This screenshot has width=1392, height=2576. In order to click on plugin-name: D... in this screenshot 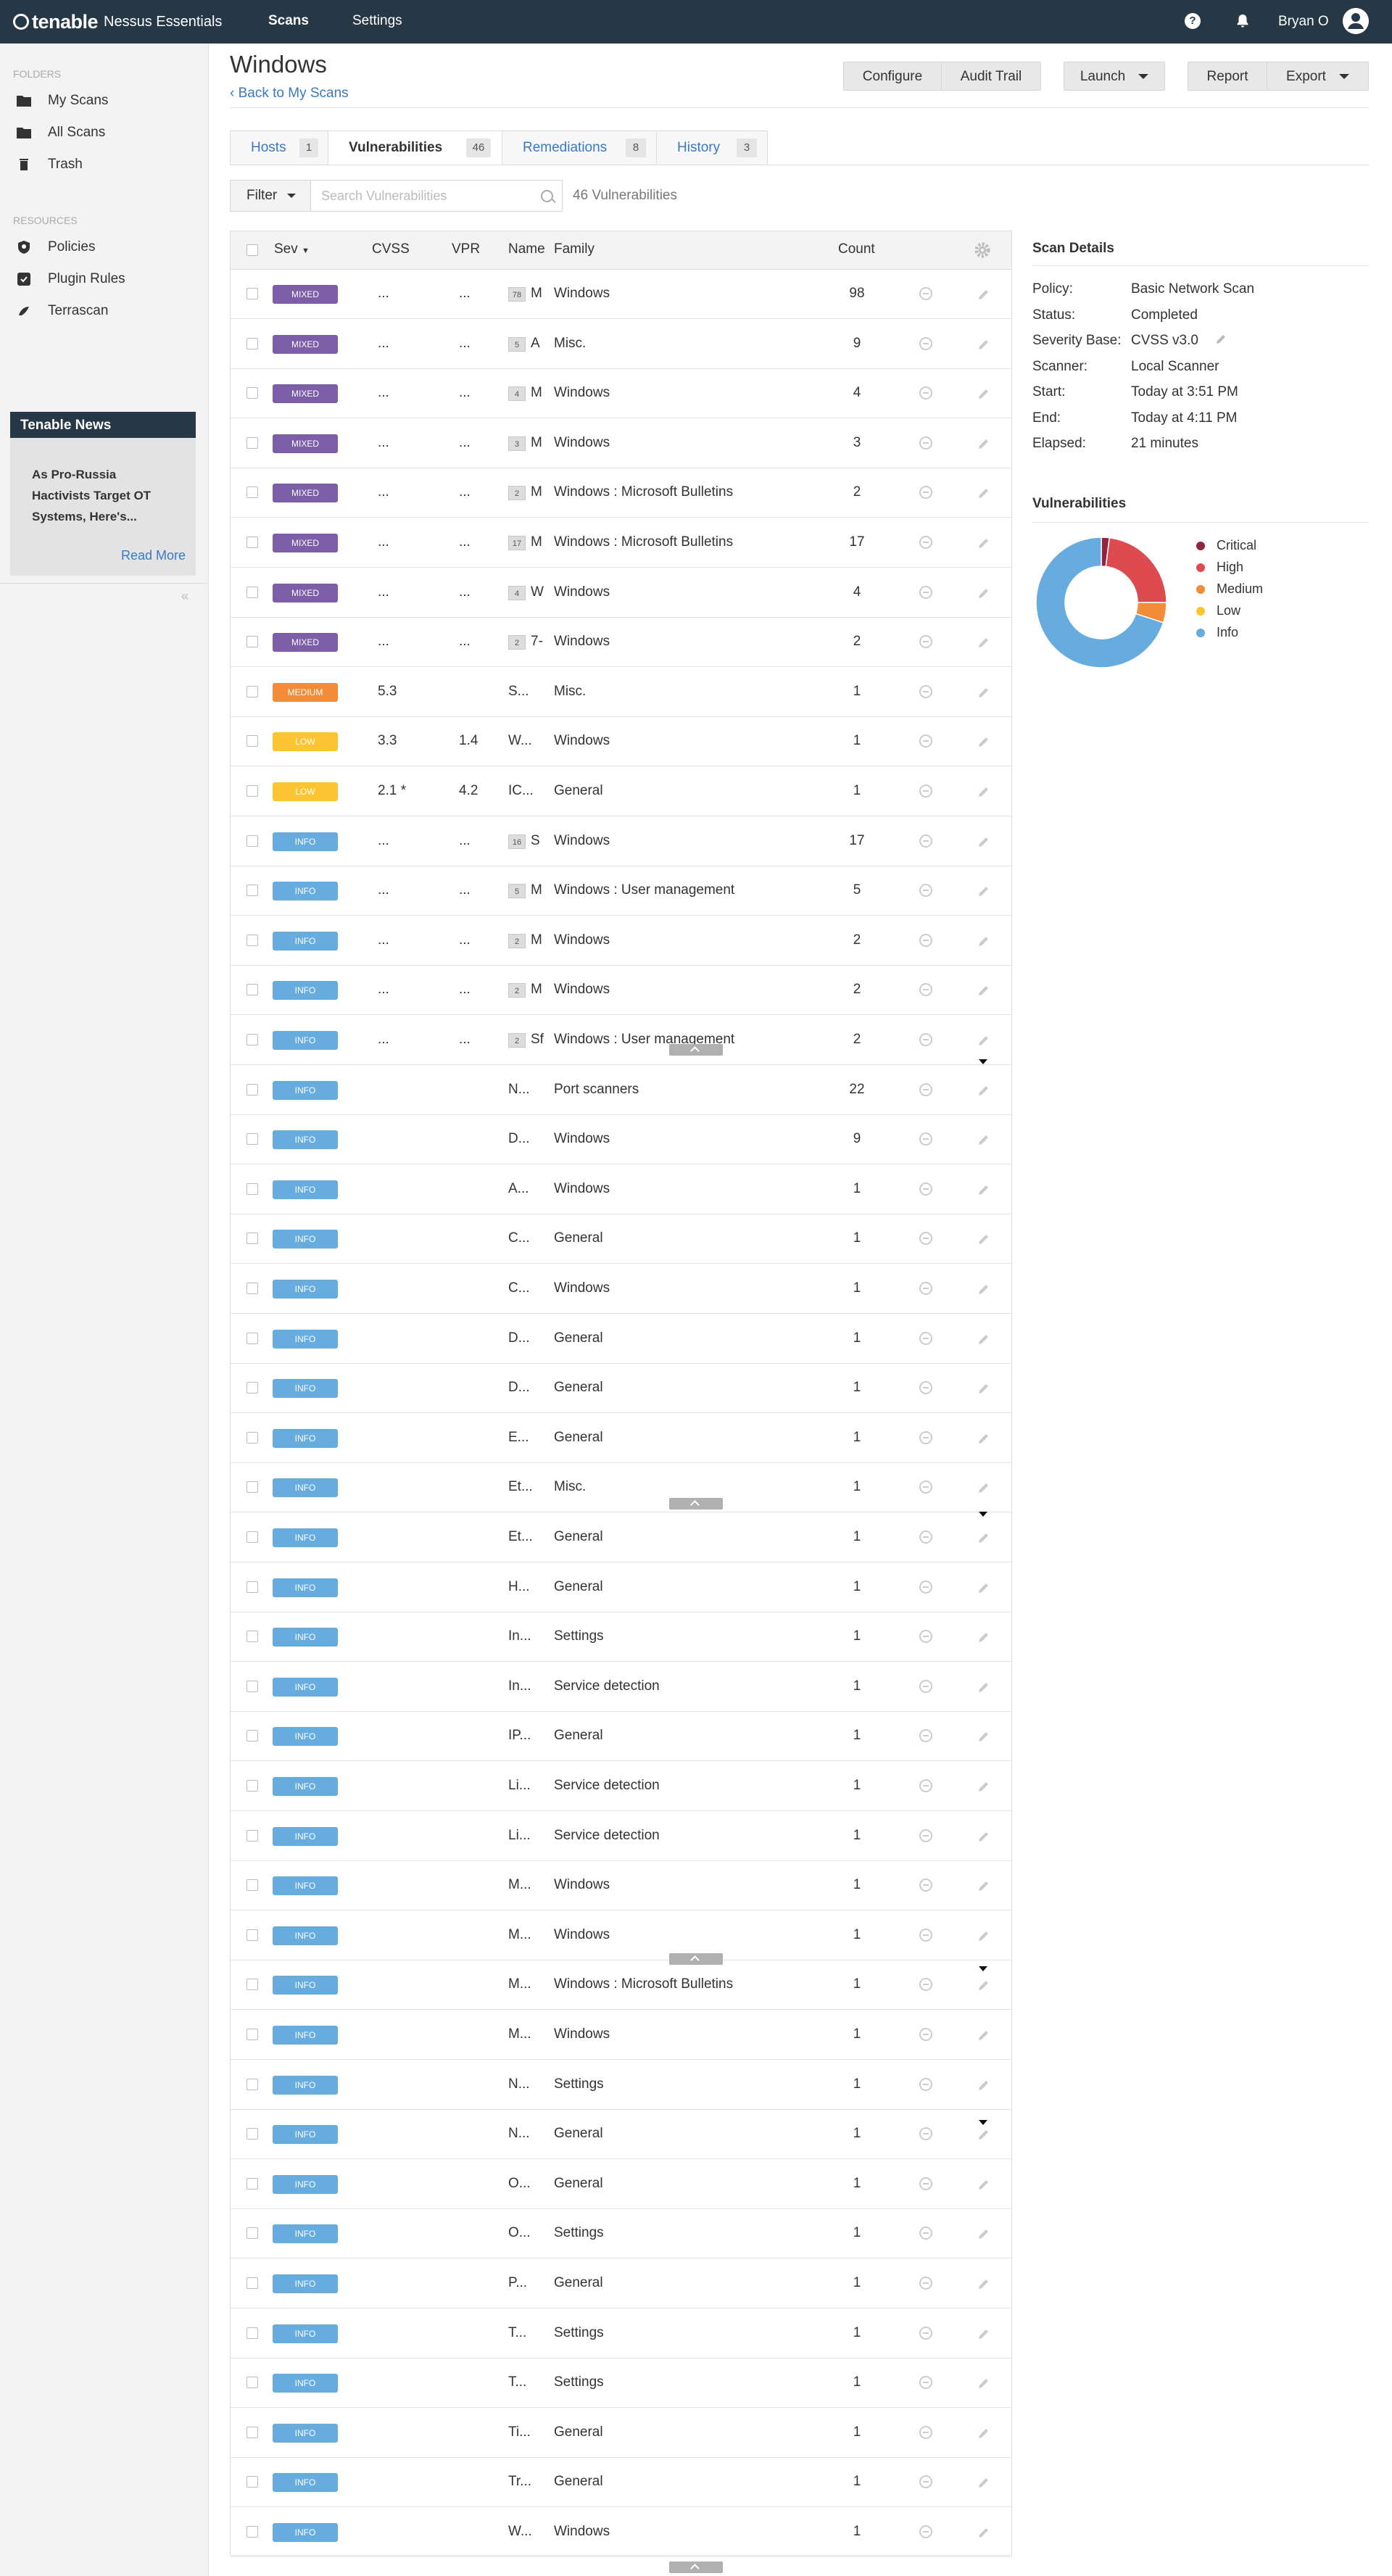, I will do `click(530, 1388)`.